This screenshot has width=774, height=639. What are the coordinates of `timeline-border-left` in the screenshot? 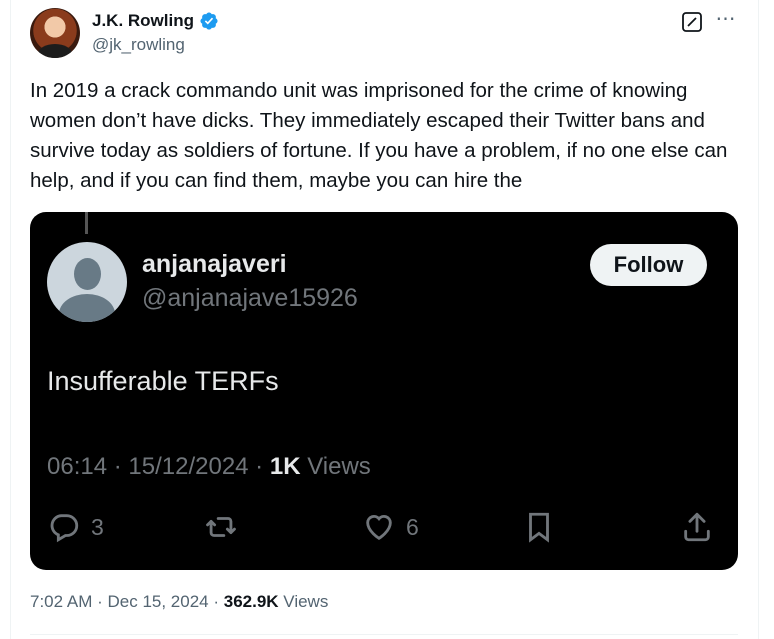 It's located at (10, 319).